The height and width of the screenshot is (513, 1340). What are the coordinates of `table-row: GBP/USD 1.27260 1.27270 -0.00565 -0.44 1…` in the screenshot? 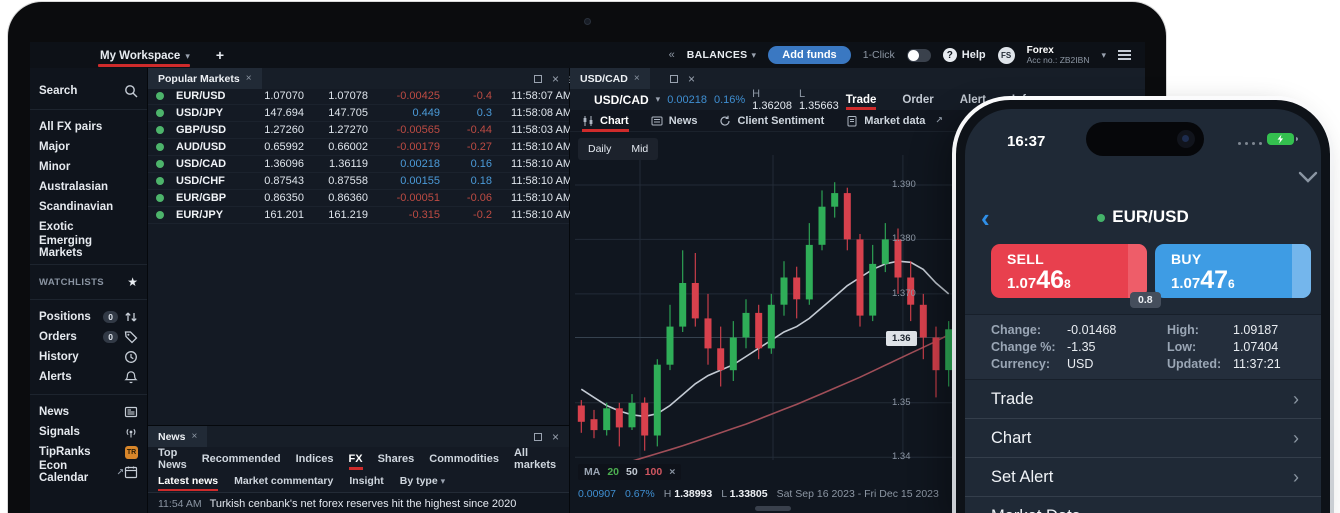 It's located at (360, 130).